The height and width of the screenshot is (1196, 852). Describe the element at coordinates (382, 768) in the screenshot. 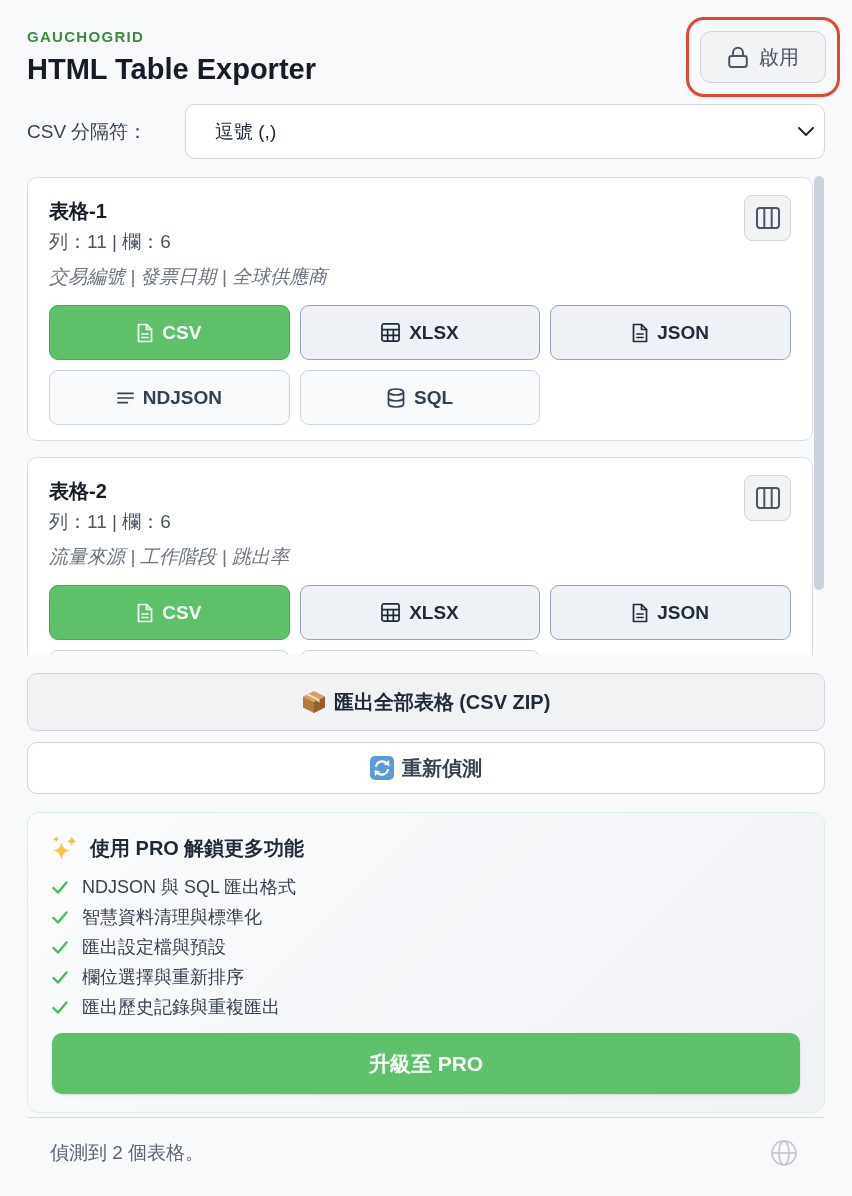

I see `refresh-icon` at that location.